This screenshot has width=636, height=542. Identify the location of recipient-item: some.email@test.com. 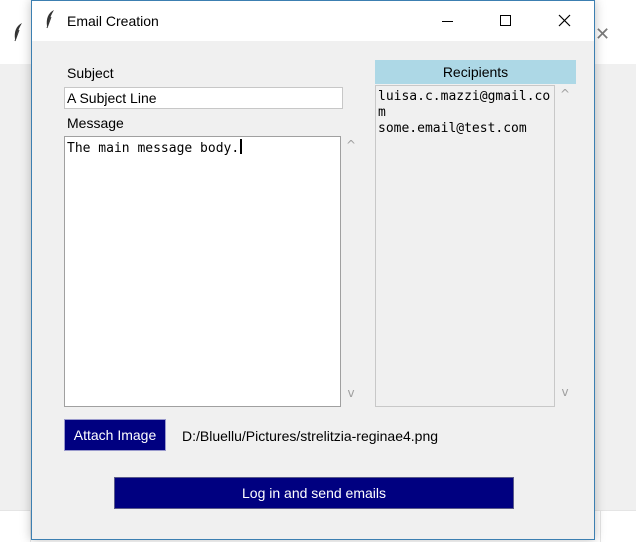
(465, 129).